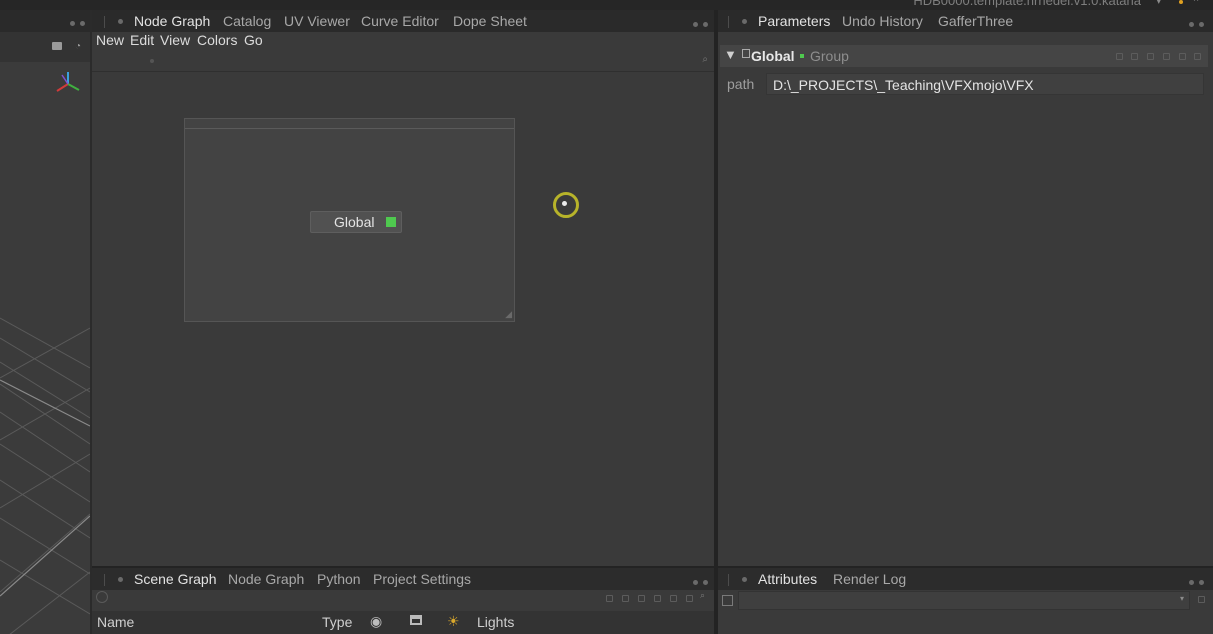 The height and width of the screenshot is (634, 1213). What do you see at coordinates (730, 54) in the screenshot?
I see `collapse-arrow-icon: ▼` at bounding box center [730, 54].